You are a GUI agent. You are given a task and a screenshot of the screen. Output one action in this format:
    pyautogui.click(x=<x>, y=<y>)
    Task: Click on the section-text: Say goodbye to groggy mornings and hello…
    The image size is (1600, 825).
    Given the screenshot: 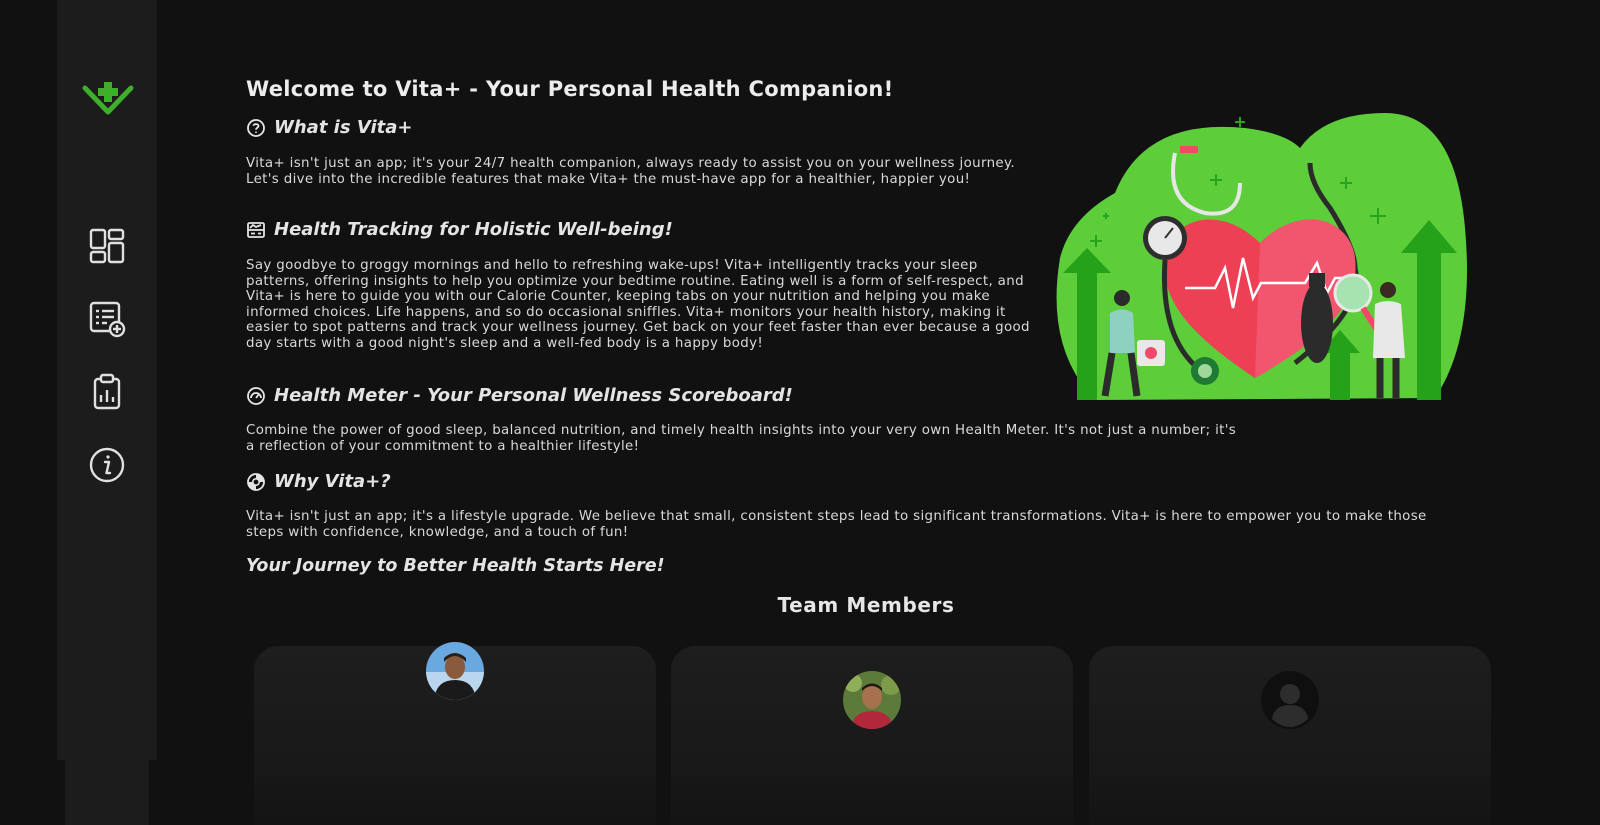 What is the action you would take?
    pyautogui.click(x=638, y=304)
    